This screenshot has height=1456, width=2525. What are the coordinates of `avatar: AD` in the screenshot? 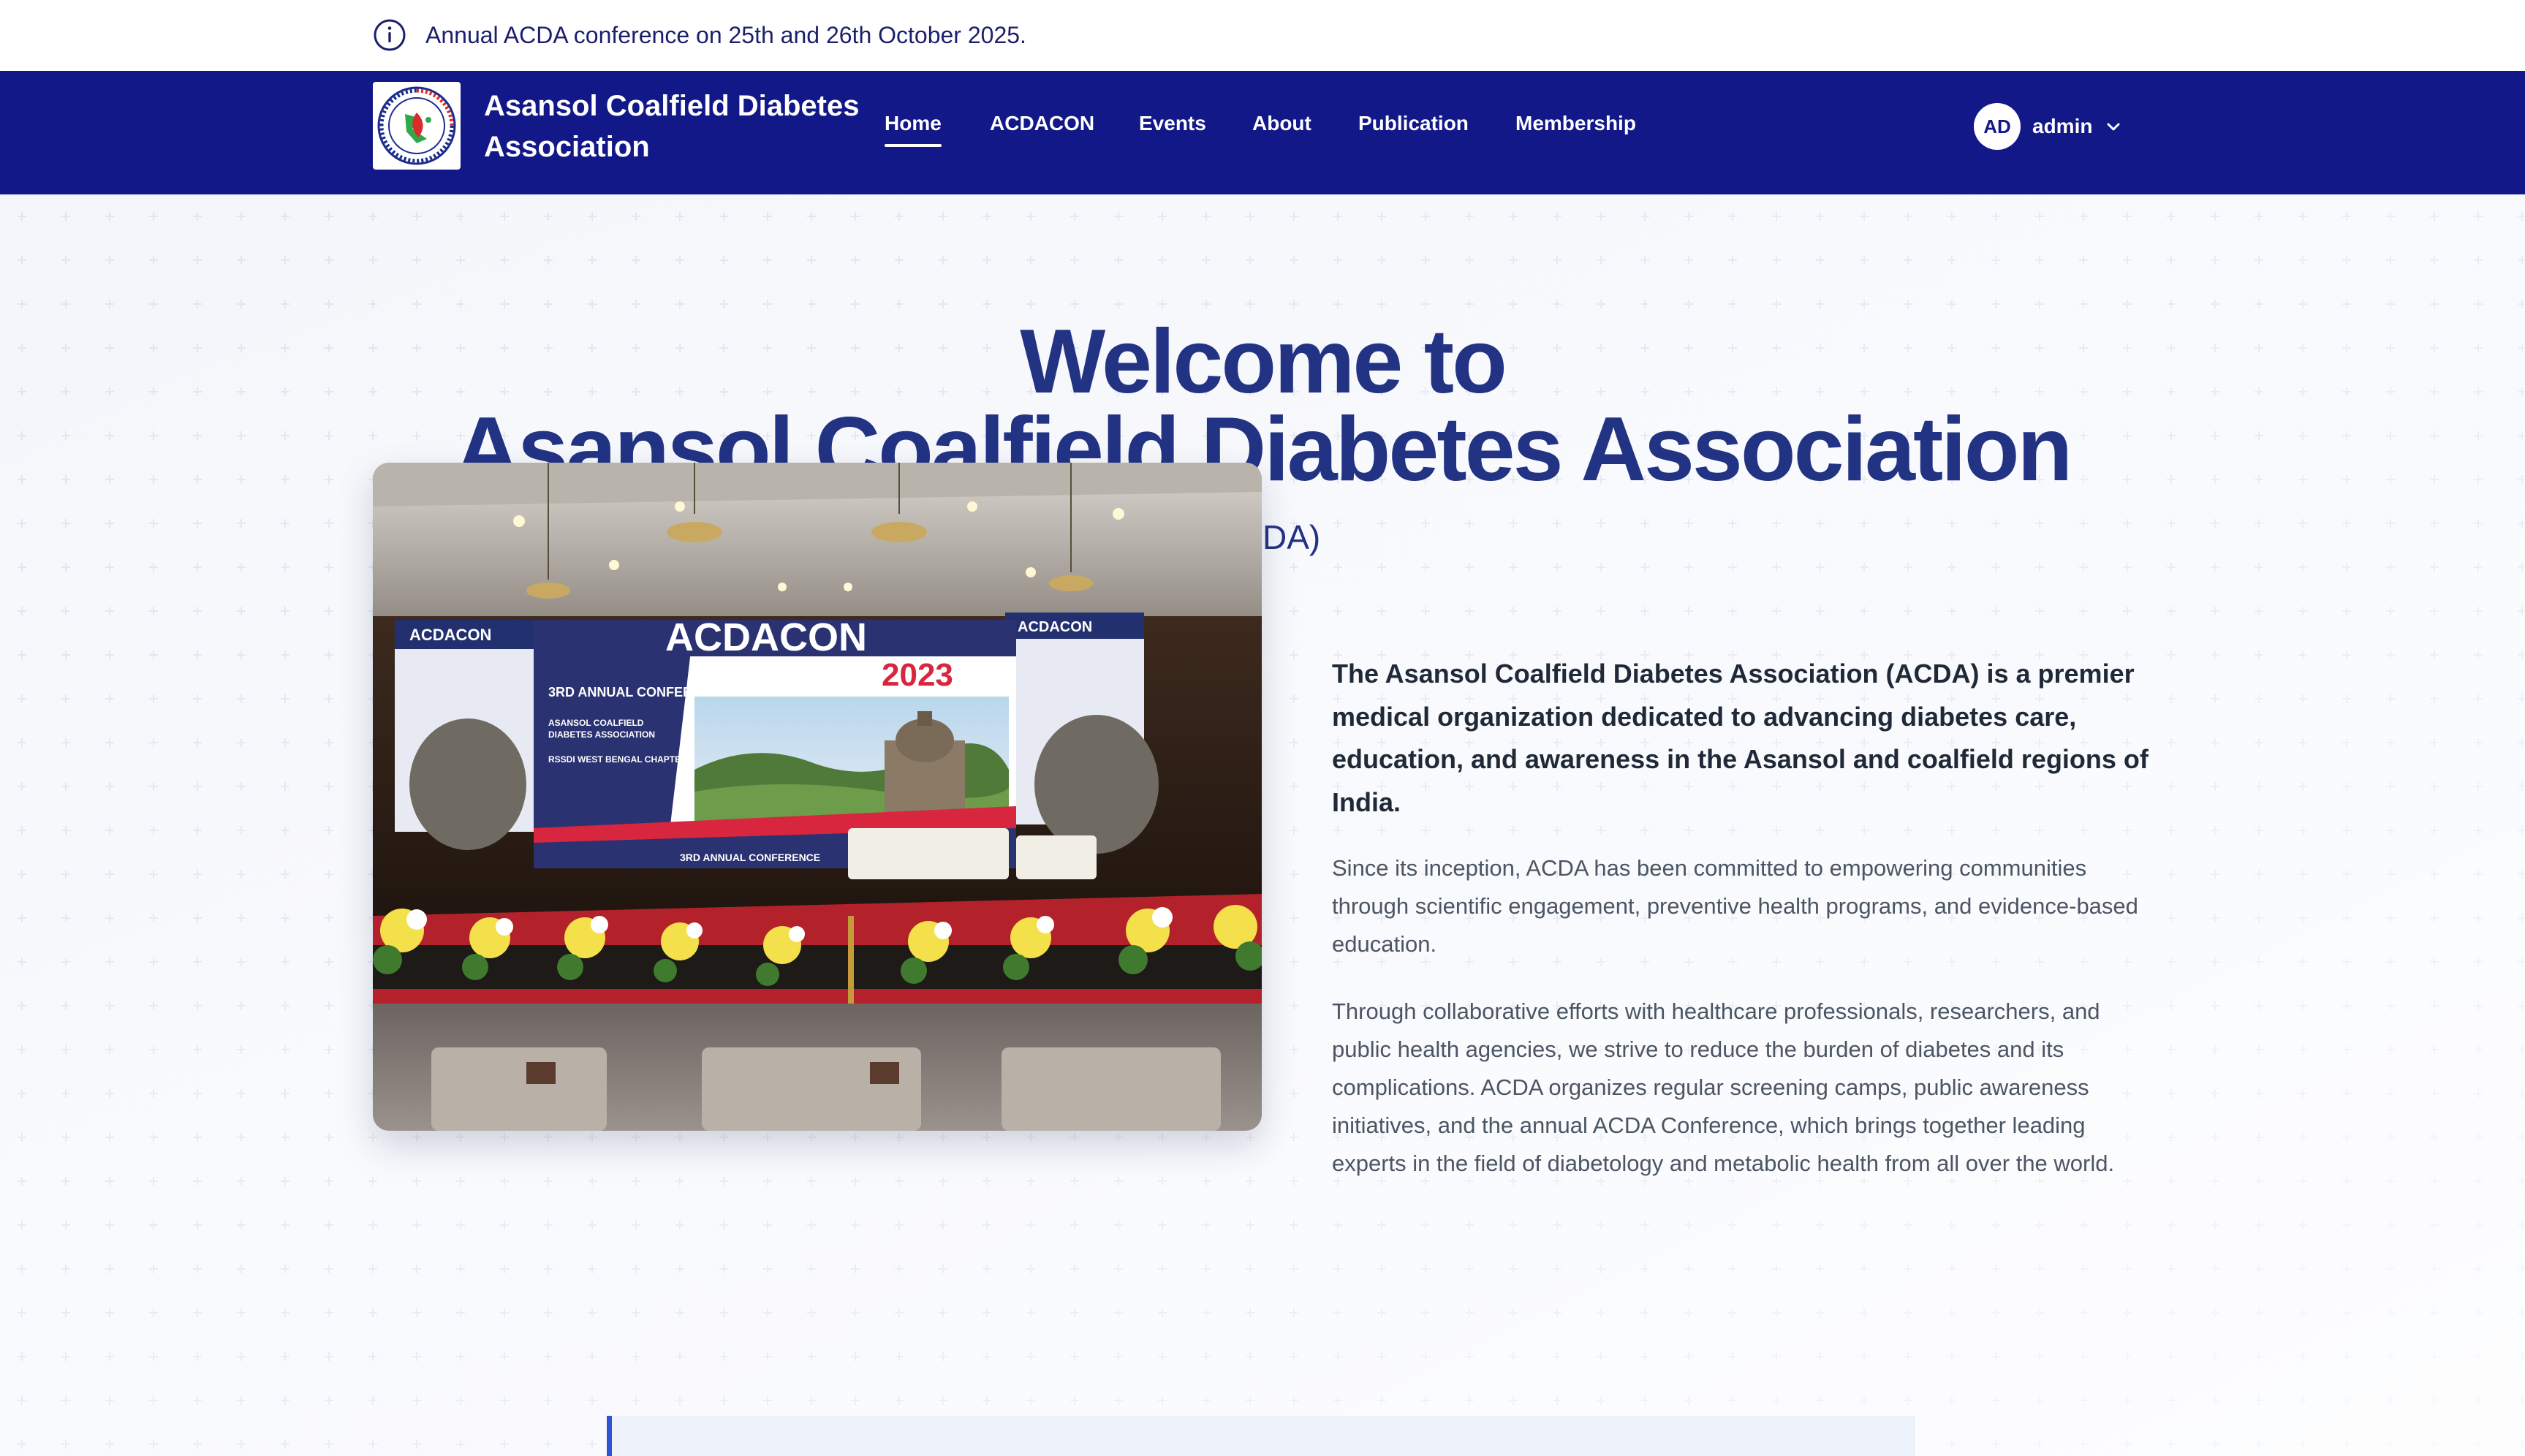 It's located at (1998, 126).